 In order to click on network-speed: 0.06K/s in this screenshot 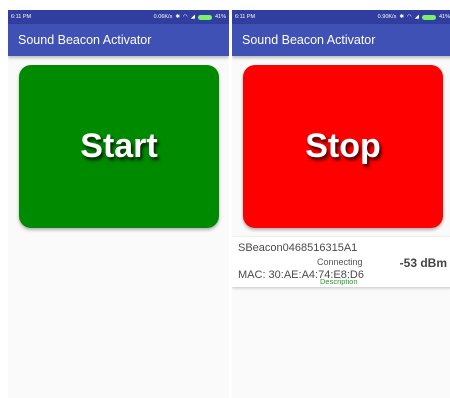, I will do `click(163, 17)`.